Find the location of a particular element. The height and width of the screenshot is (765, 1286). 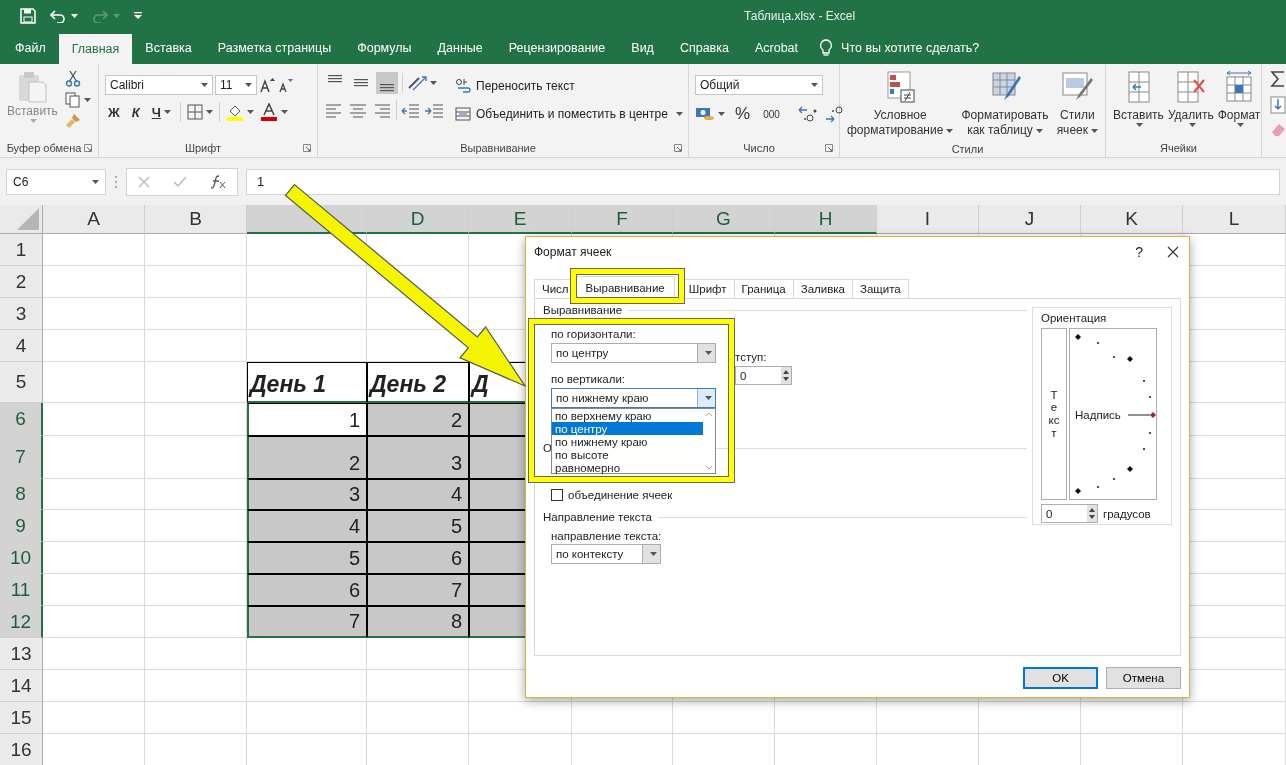

styles-button: Стили ячеек is located at coordinates (1077, 104).